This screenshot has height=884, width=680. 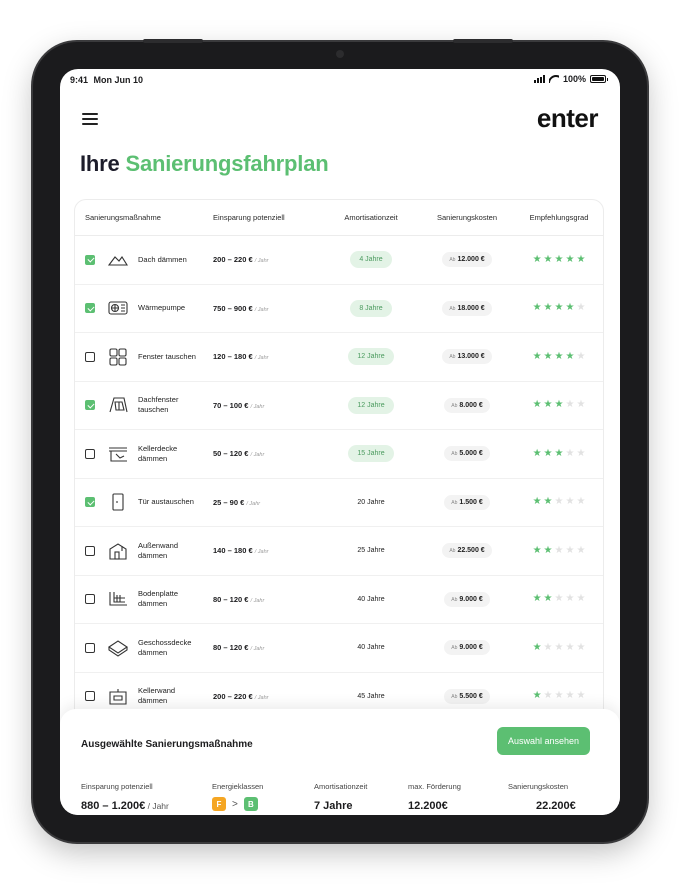 I want to click on measure-cell: Bodenplatte dämmen, so click(x=144, y=599).